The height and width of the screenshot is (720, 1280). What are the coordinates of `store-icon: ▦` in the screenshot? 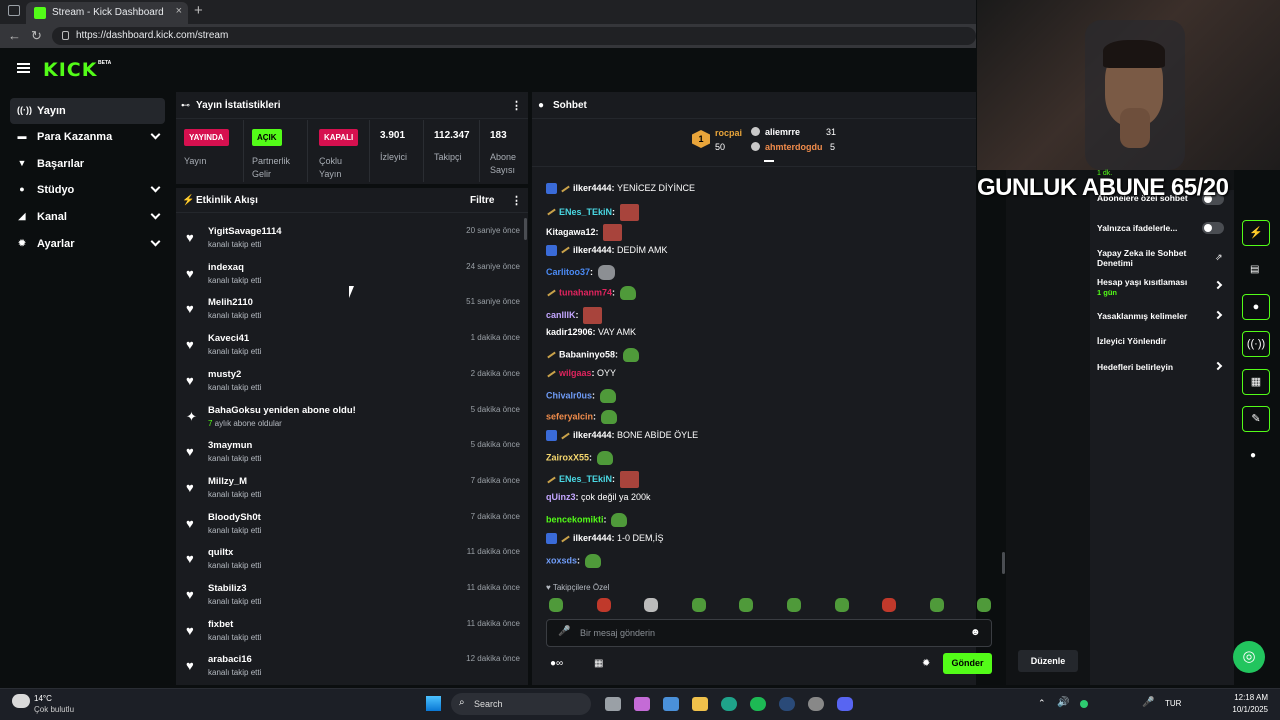 It's located at (598, 663).